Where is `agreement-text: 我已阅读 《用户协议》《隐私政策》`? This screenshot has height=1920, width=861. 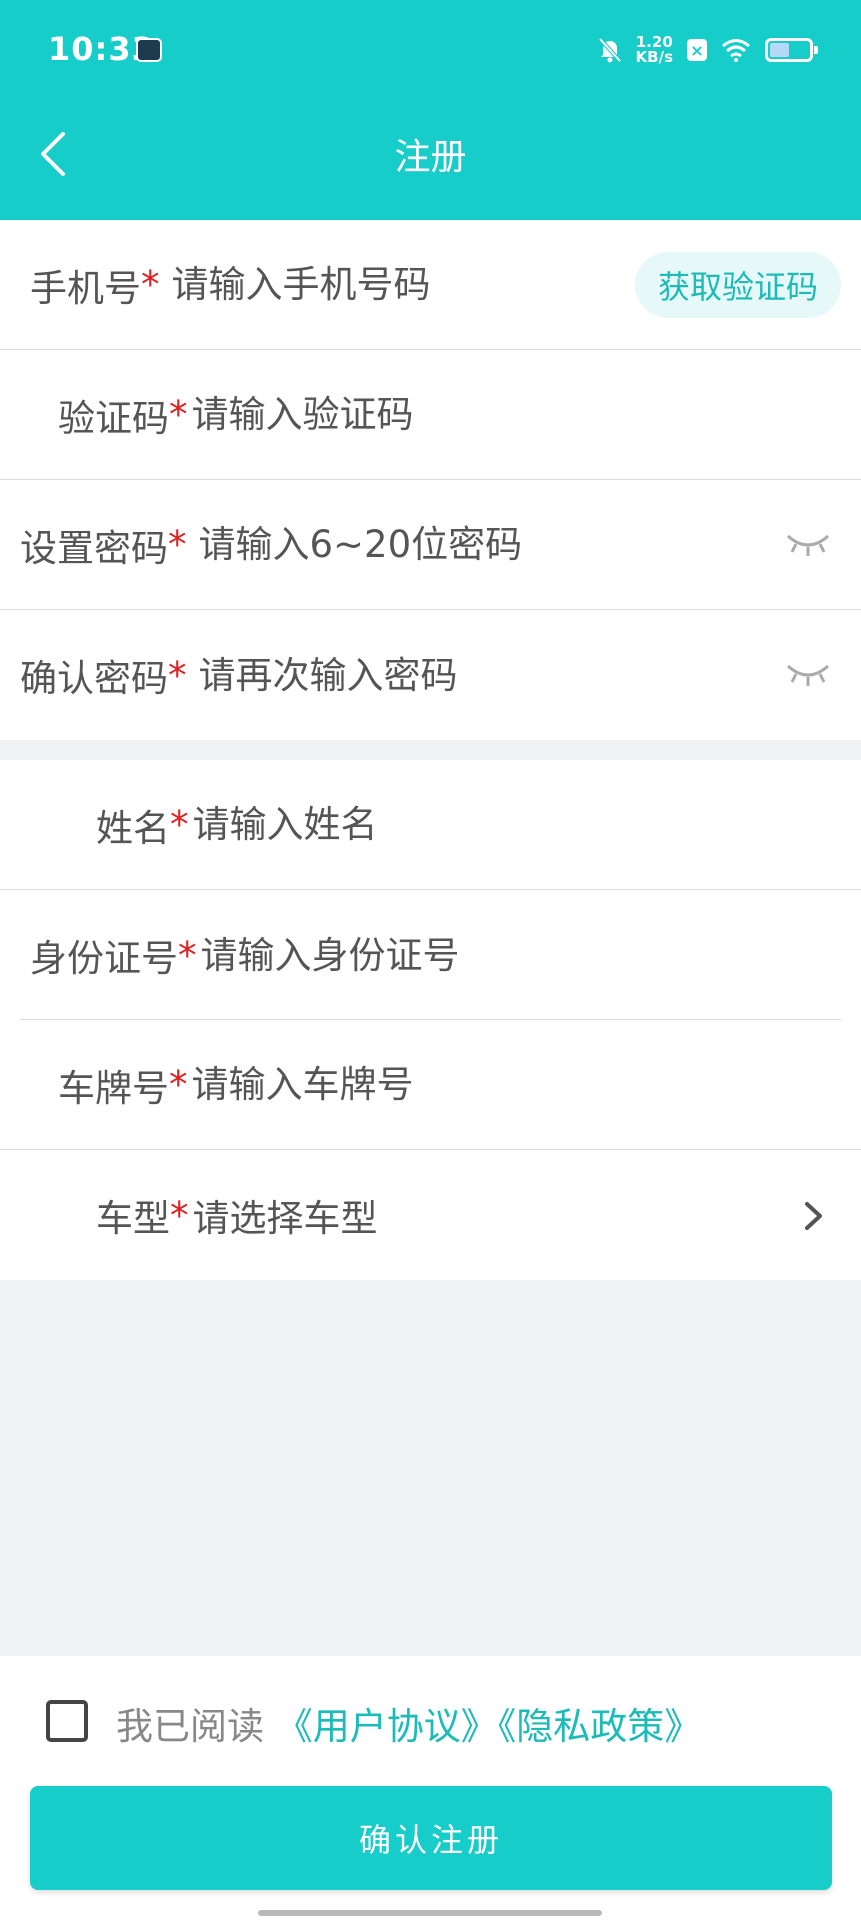
agreement-text: 我已阅读 《用户协议》《隐私政策》 is located at coordinates (408, 1723).